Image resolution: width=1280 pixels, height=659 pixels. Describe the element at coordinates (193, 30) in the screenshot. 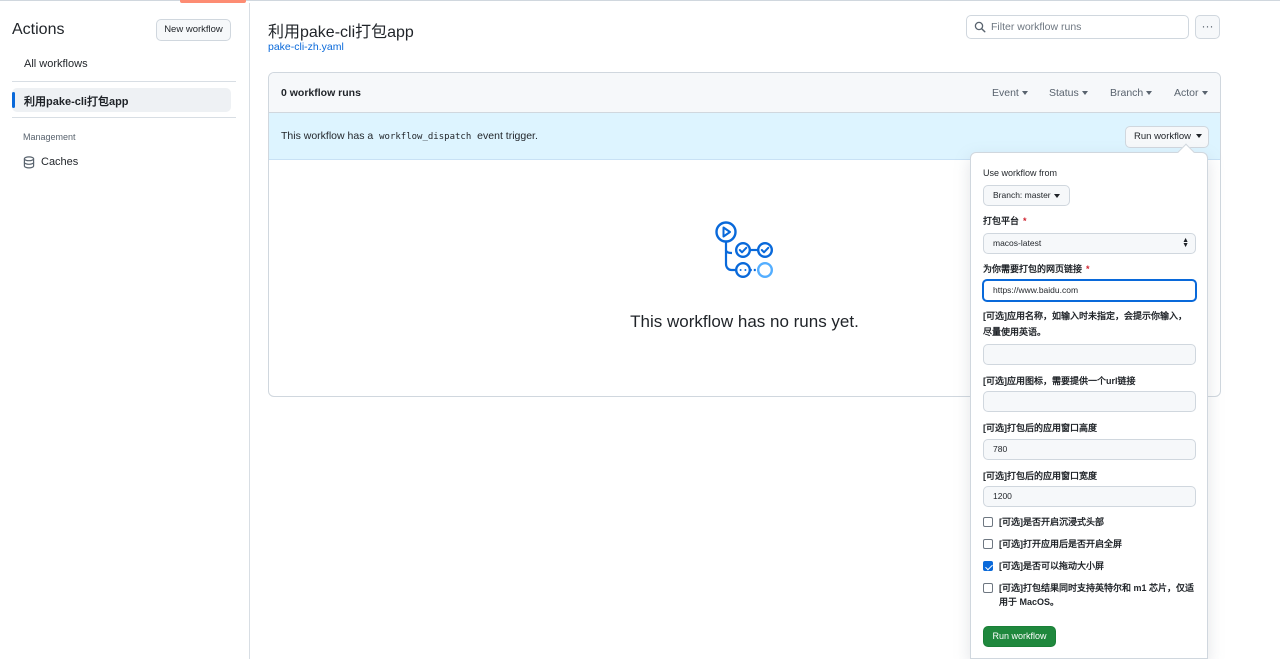

I see `new-workflow-button: New workflow` at that location.